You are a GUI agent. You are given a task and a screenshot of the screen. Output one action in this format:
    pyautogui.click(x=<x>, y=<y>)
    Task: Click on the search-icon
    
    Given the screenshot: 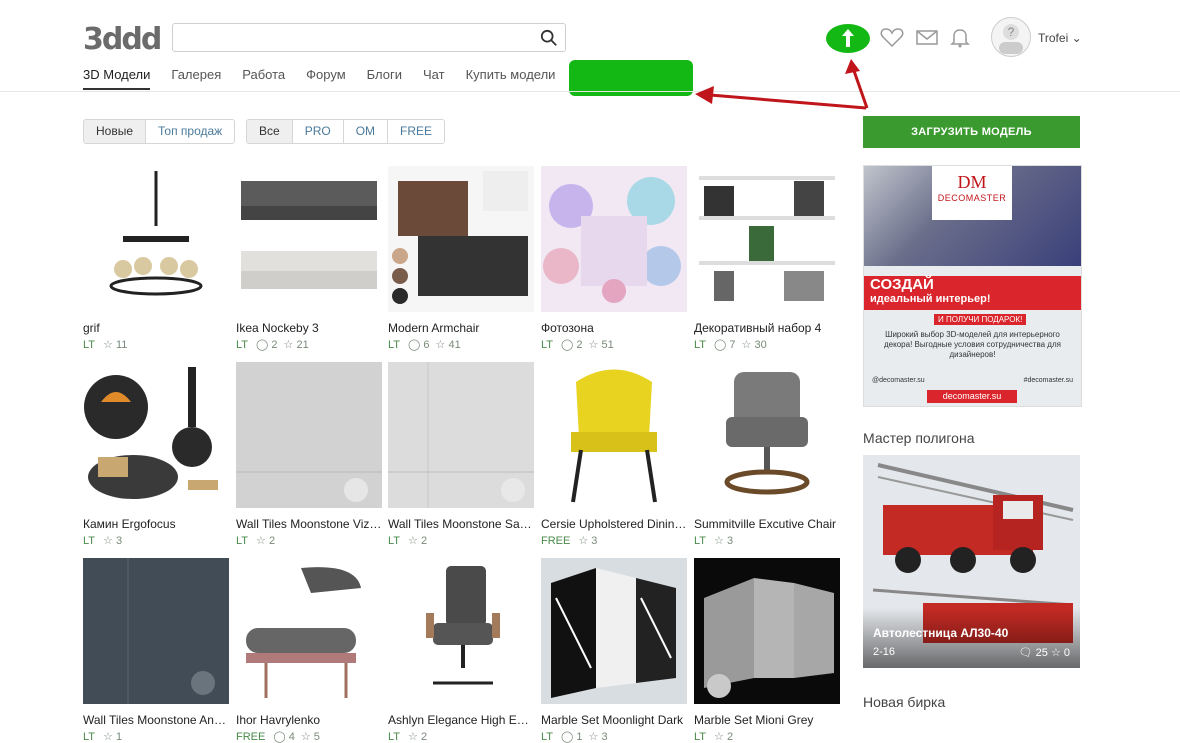 What is the action you would take?
    pyautogui.click(x=549, y=38)
    